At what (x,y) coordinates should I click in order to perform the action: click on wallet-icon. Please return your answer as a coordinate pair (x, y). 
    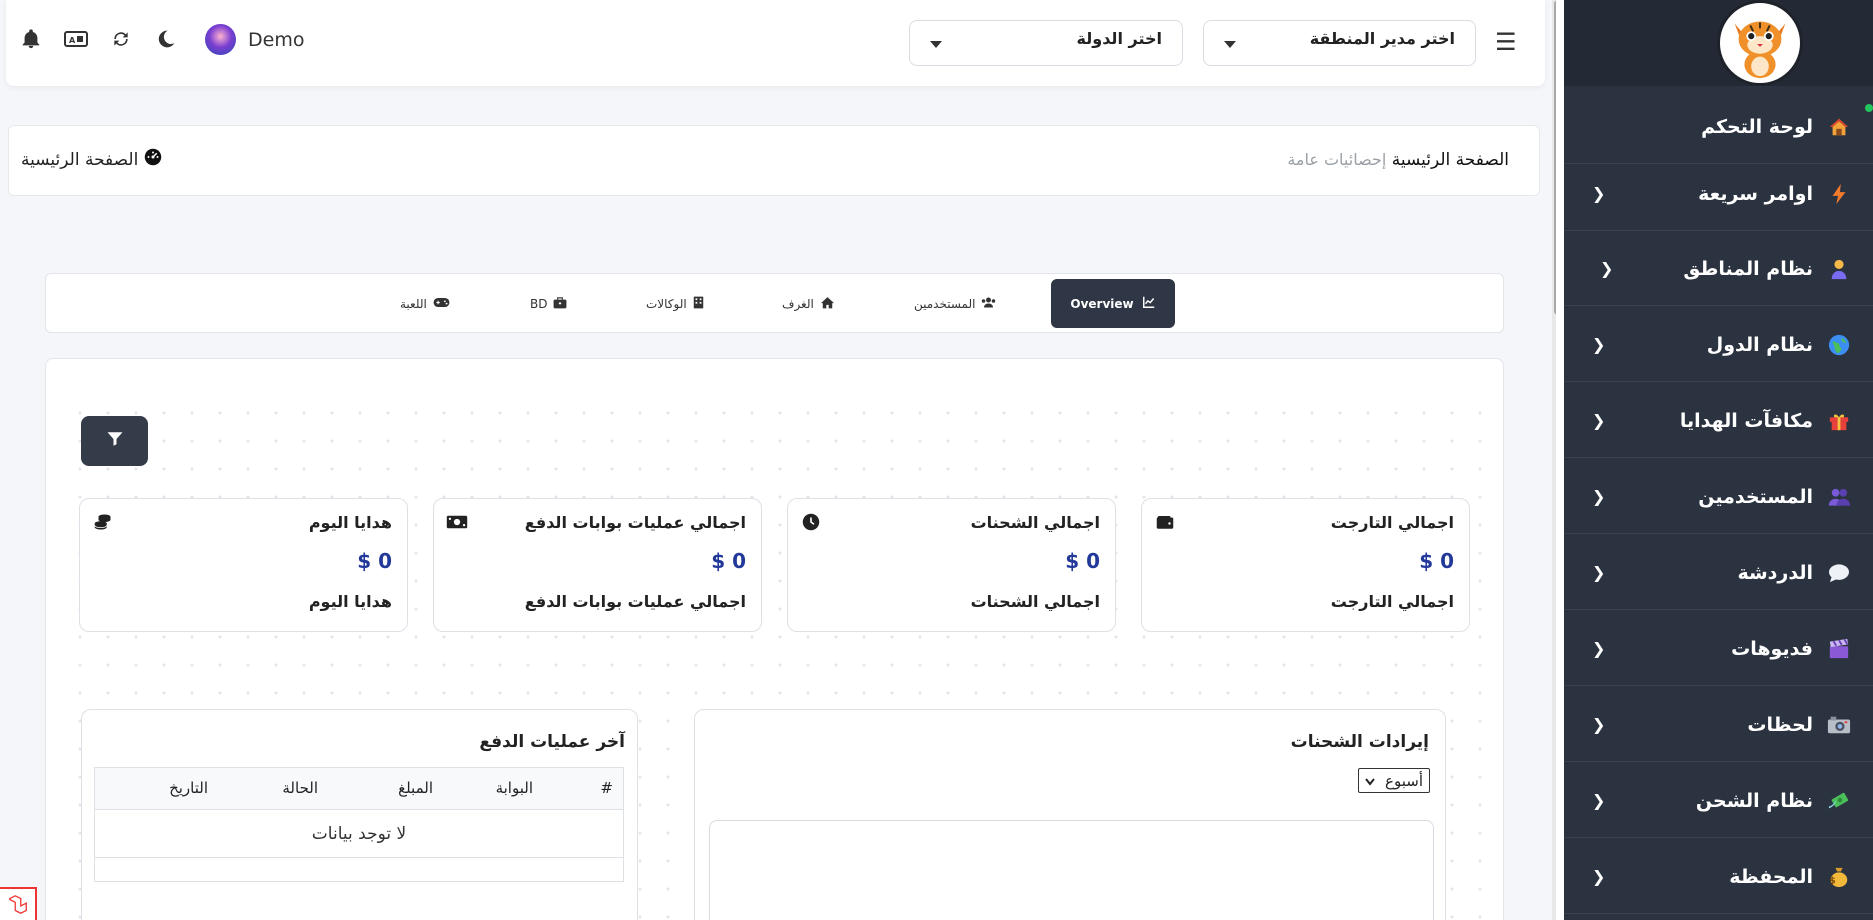
    Looking at the image, I should click on (1165, 522).